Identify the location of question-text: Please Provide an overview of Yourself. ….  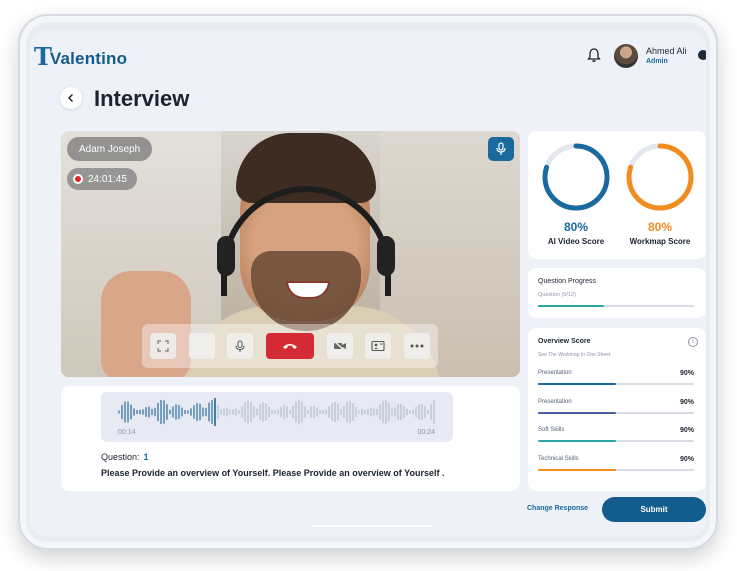
(273, 473).